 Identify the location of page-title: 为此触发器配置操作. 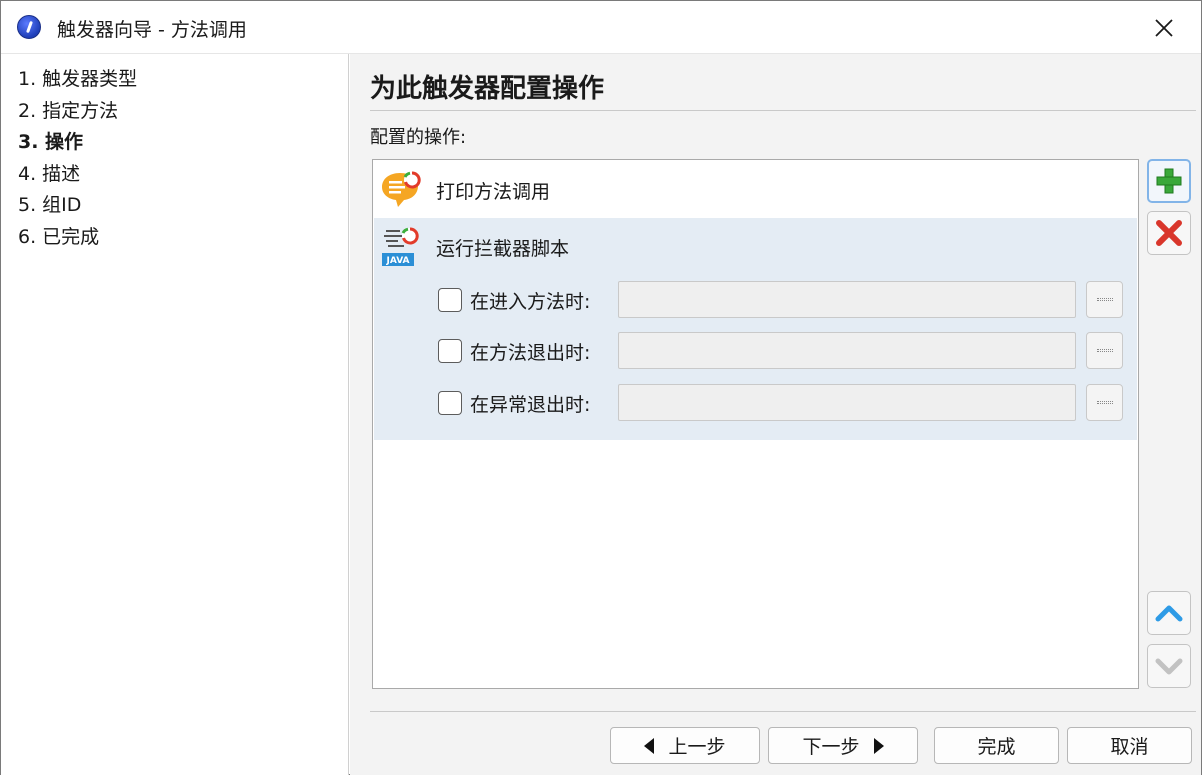
(487, 89).